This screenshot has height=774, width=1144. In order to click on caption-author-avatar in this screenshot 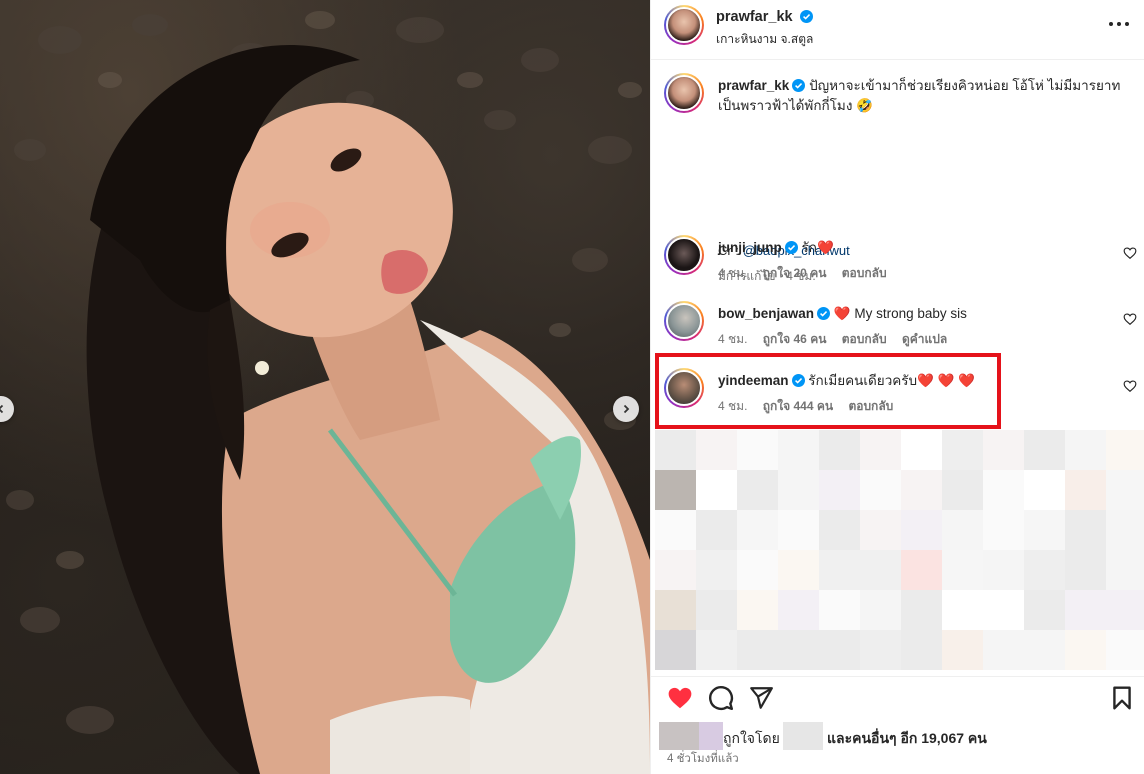, I will do `click(684, 93)`.